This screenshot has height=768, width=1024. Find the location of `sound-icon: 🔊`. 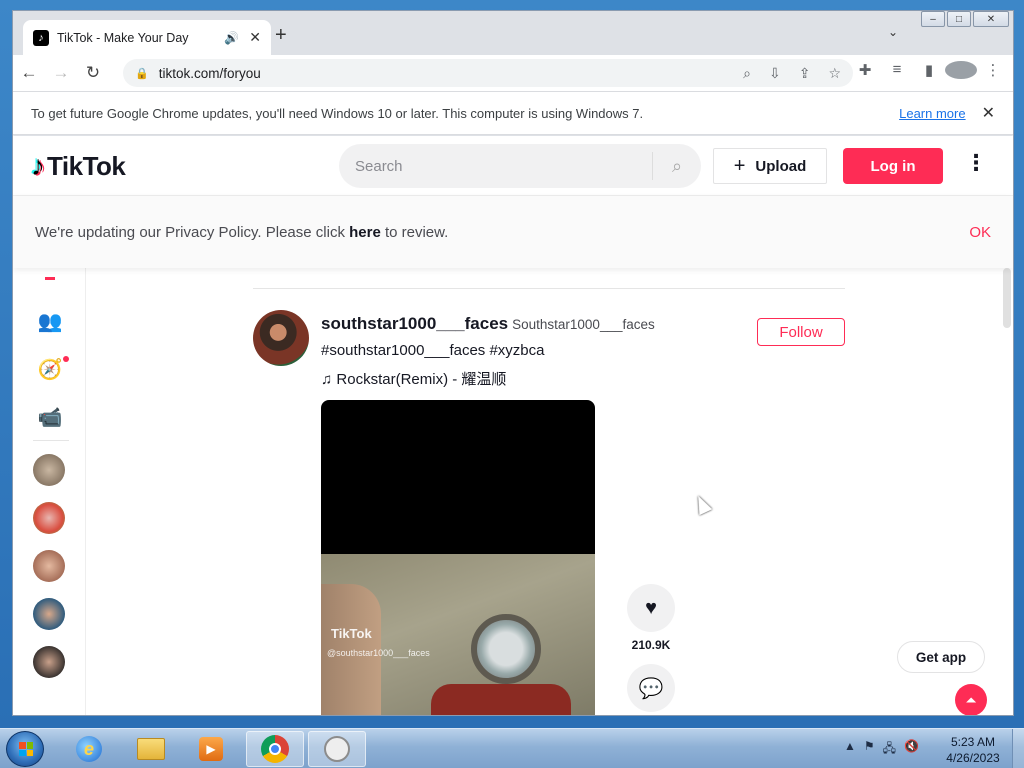

sound-icon: 🔊 is located at coordinates (231, 38).